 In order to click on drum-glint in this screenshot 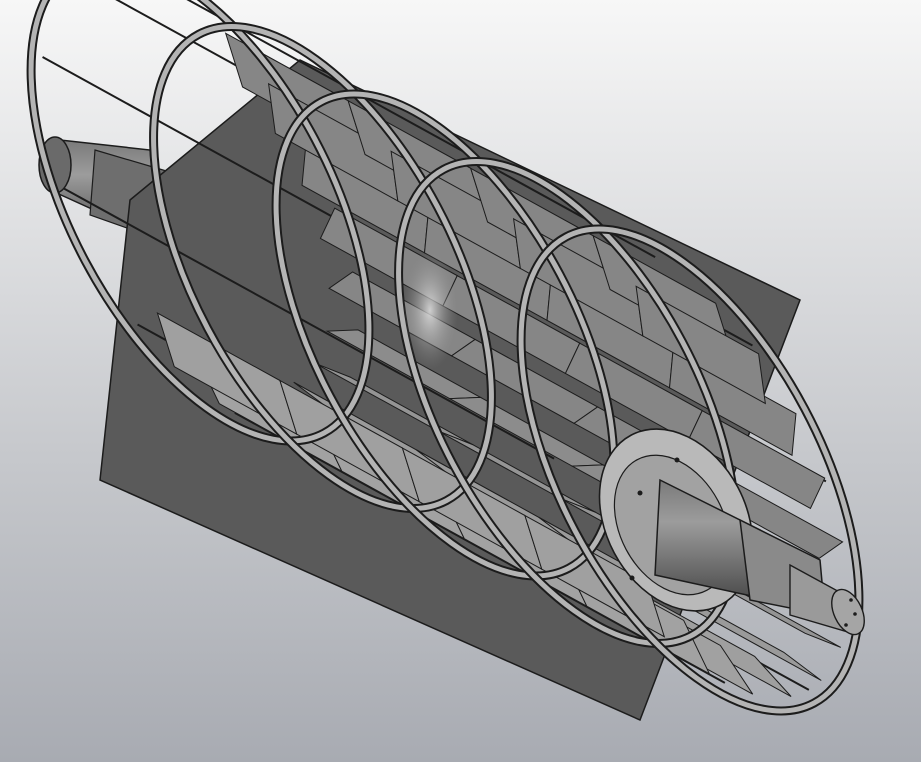, I will do `click(430, 310)`.